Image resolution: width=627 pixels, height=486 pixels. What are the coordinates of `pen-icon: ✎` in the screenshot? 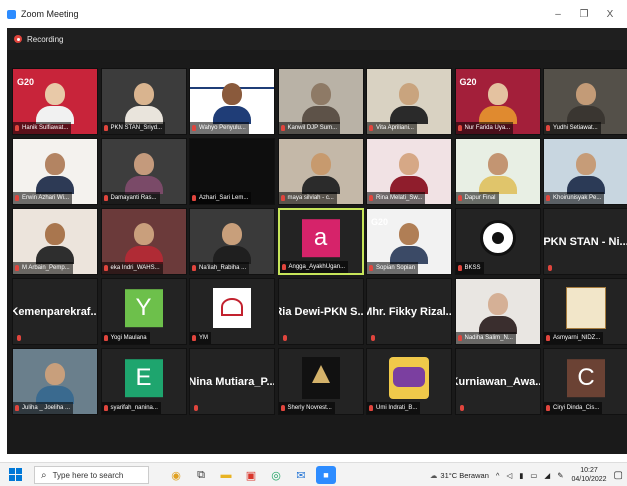 It's located at (560, 475).